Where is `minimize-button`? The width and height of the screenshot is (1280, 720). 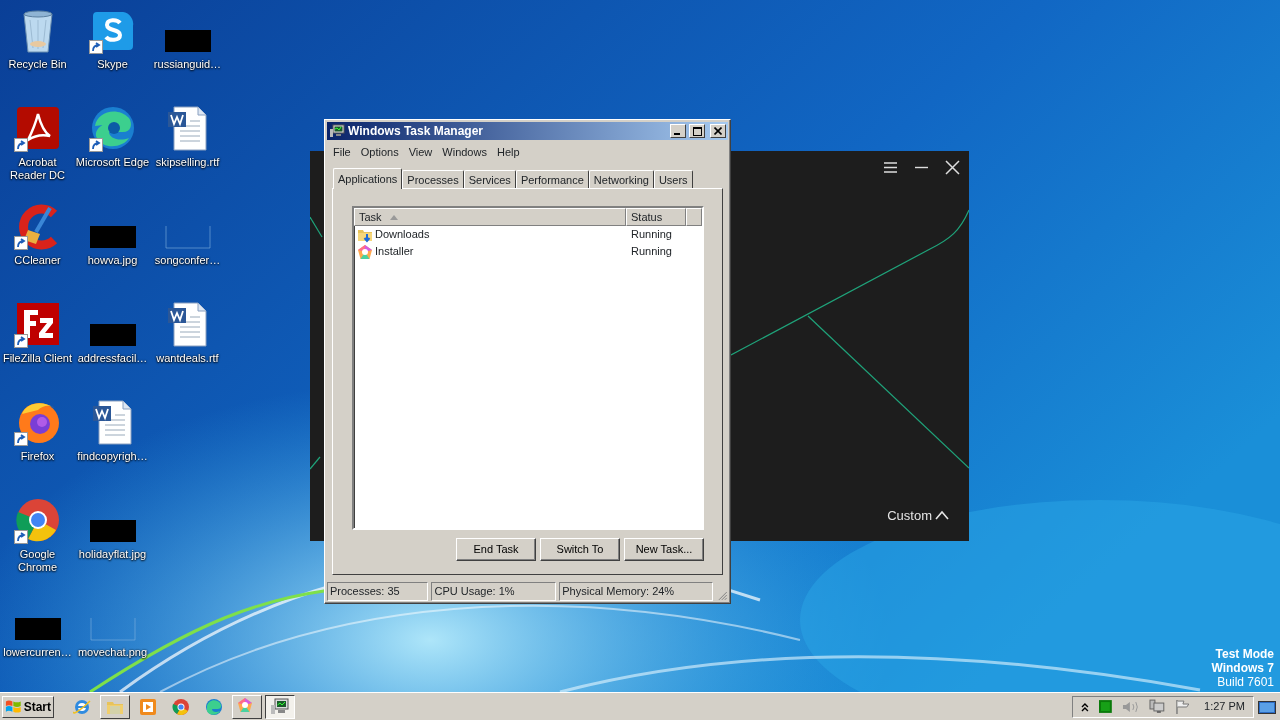 minimize-button is located at coordinates (678, 131).